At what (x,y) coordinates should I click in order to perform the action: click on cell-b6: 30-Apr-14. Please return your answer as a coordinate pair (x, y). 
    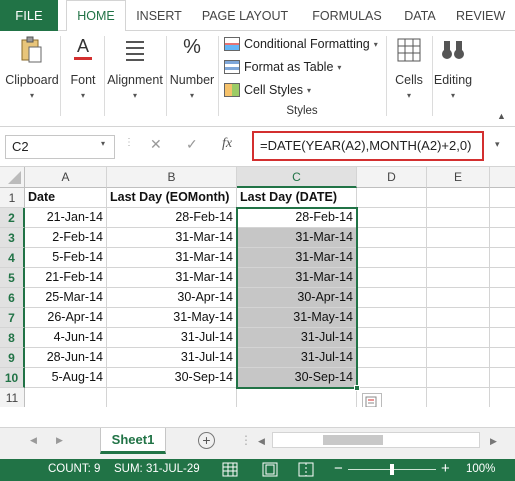
    Looking at the image, I should click on (172, 298).